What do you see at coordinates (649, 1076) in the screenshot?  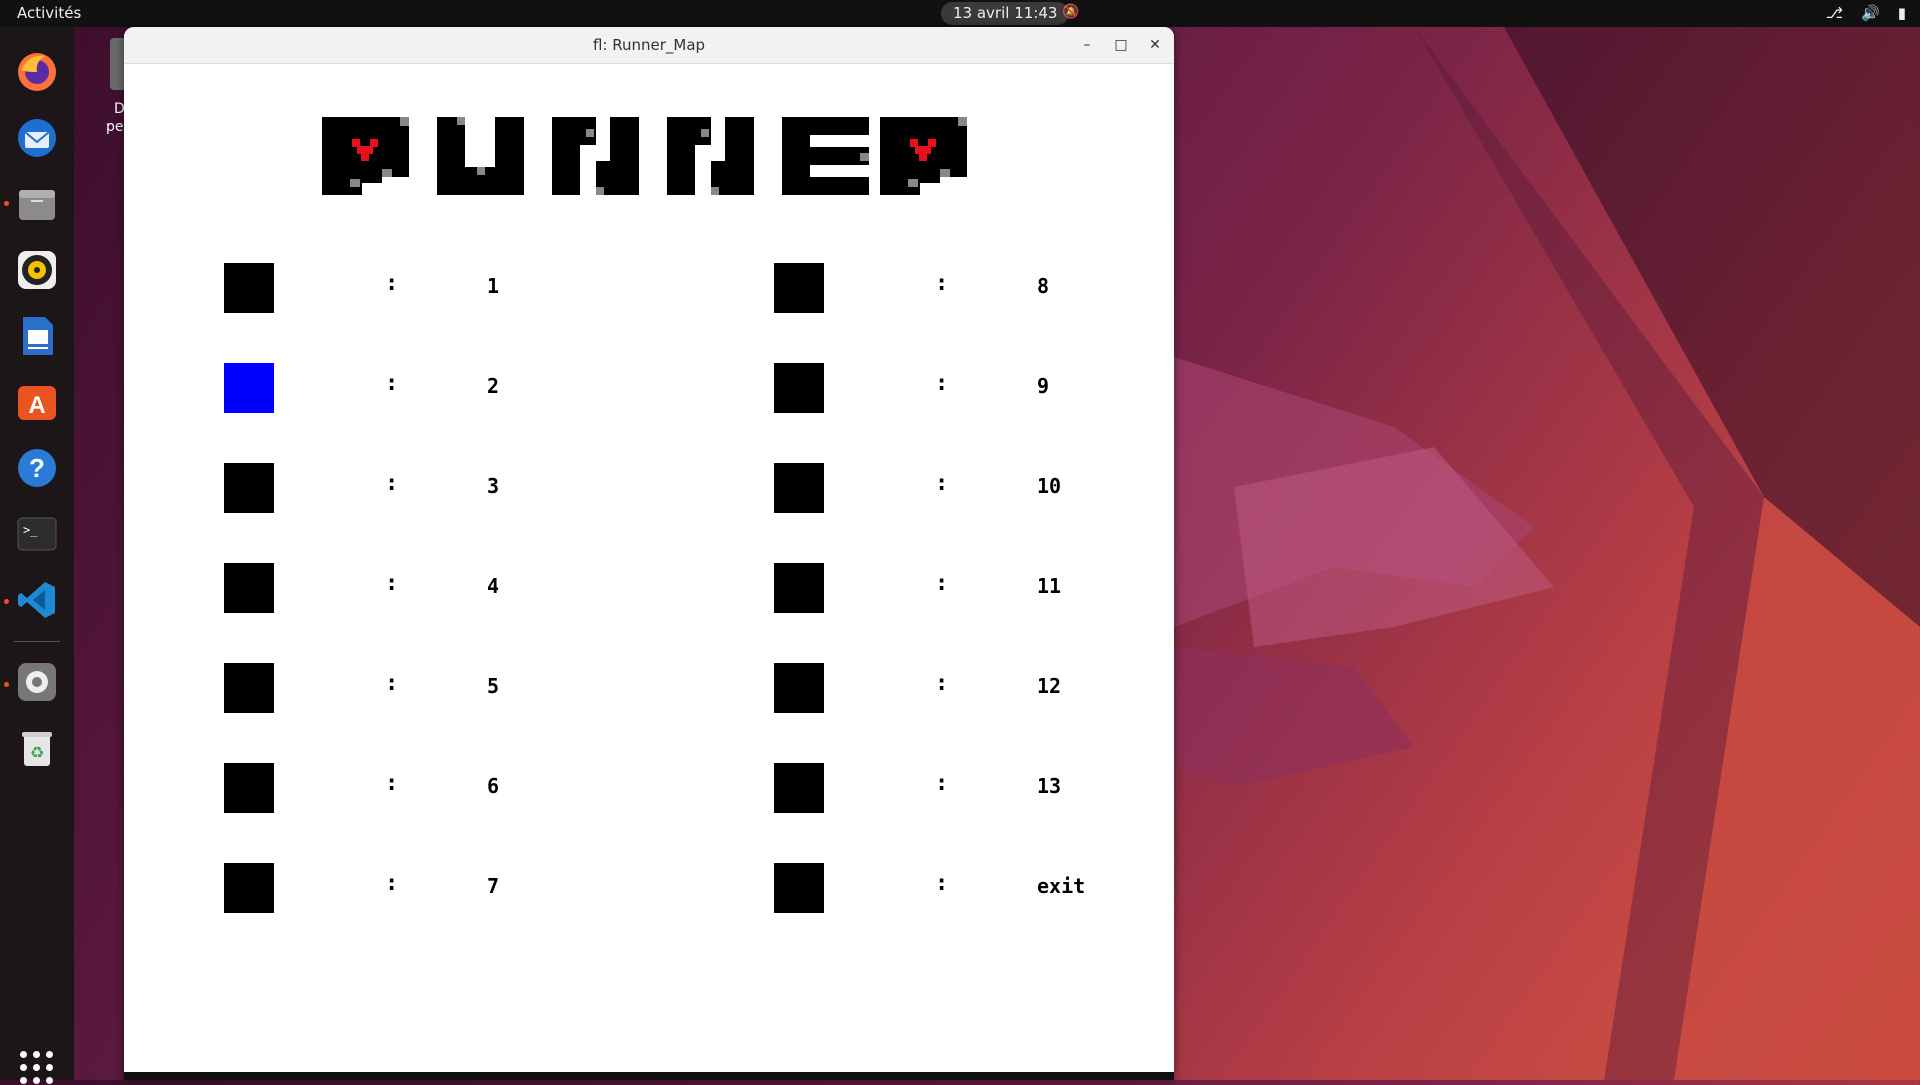 I see `window-bottom-edge` at bounding box center [649, 1076].